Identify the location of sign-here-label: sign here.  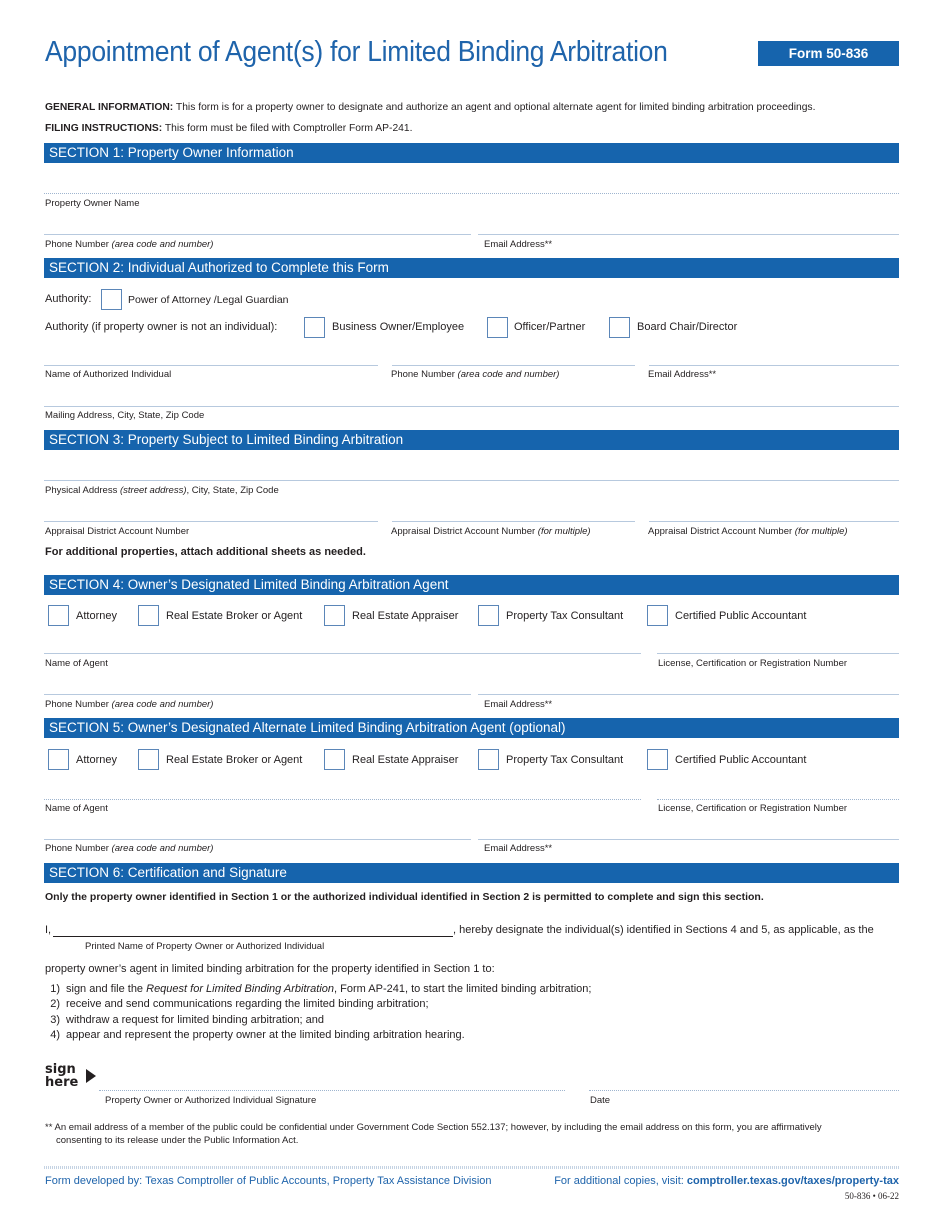
(61, 1076).